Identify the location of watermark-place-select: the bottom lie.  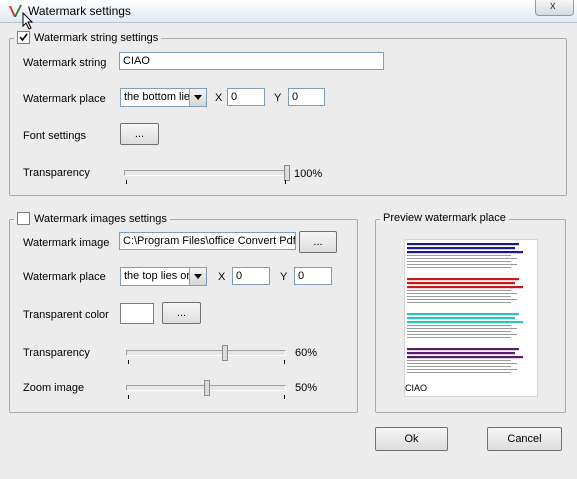
(163, 97).